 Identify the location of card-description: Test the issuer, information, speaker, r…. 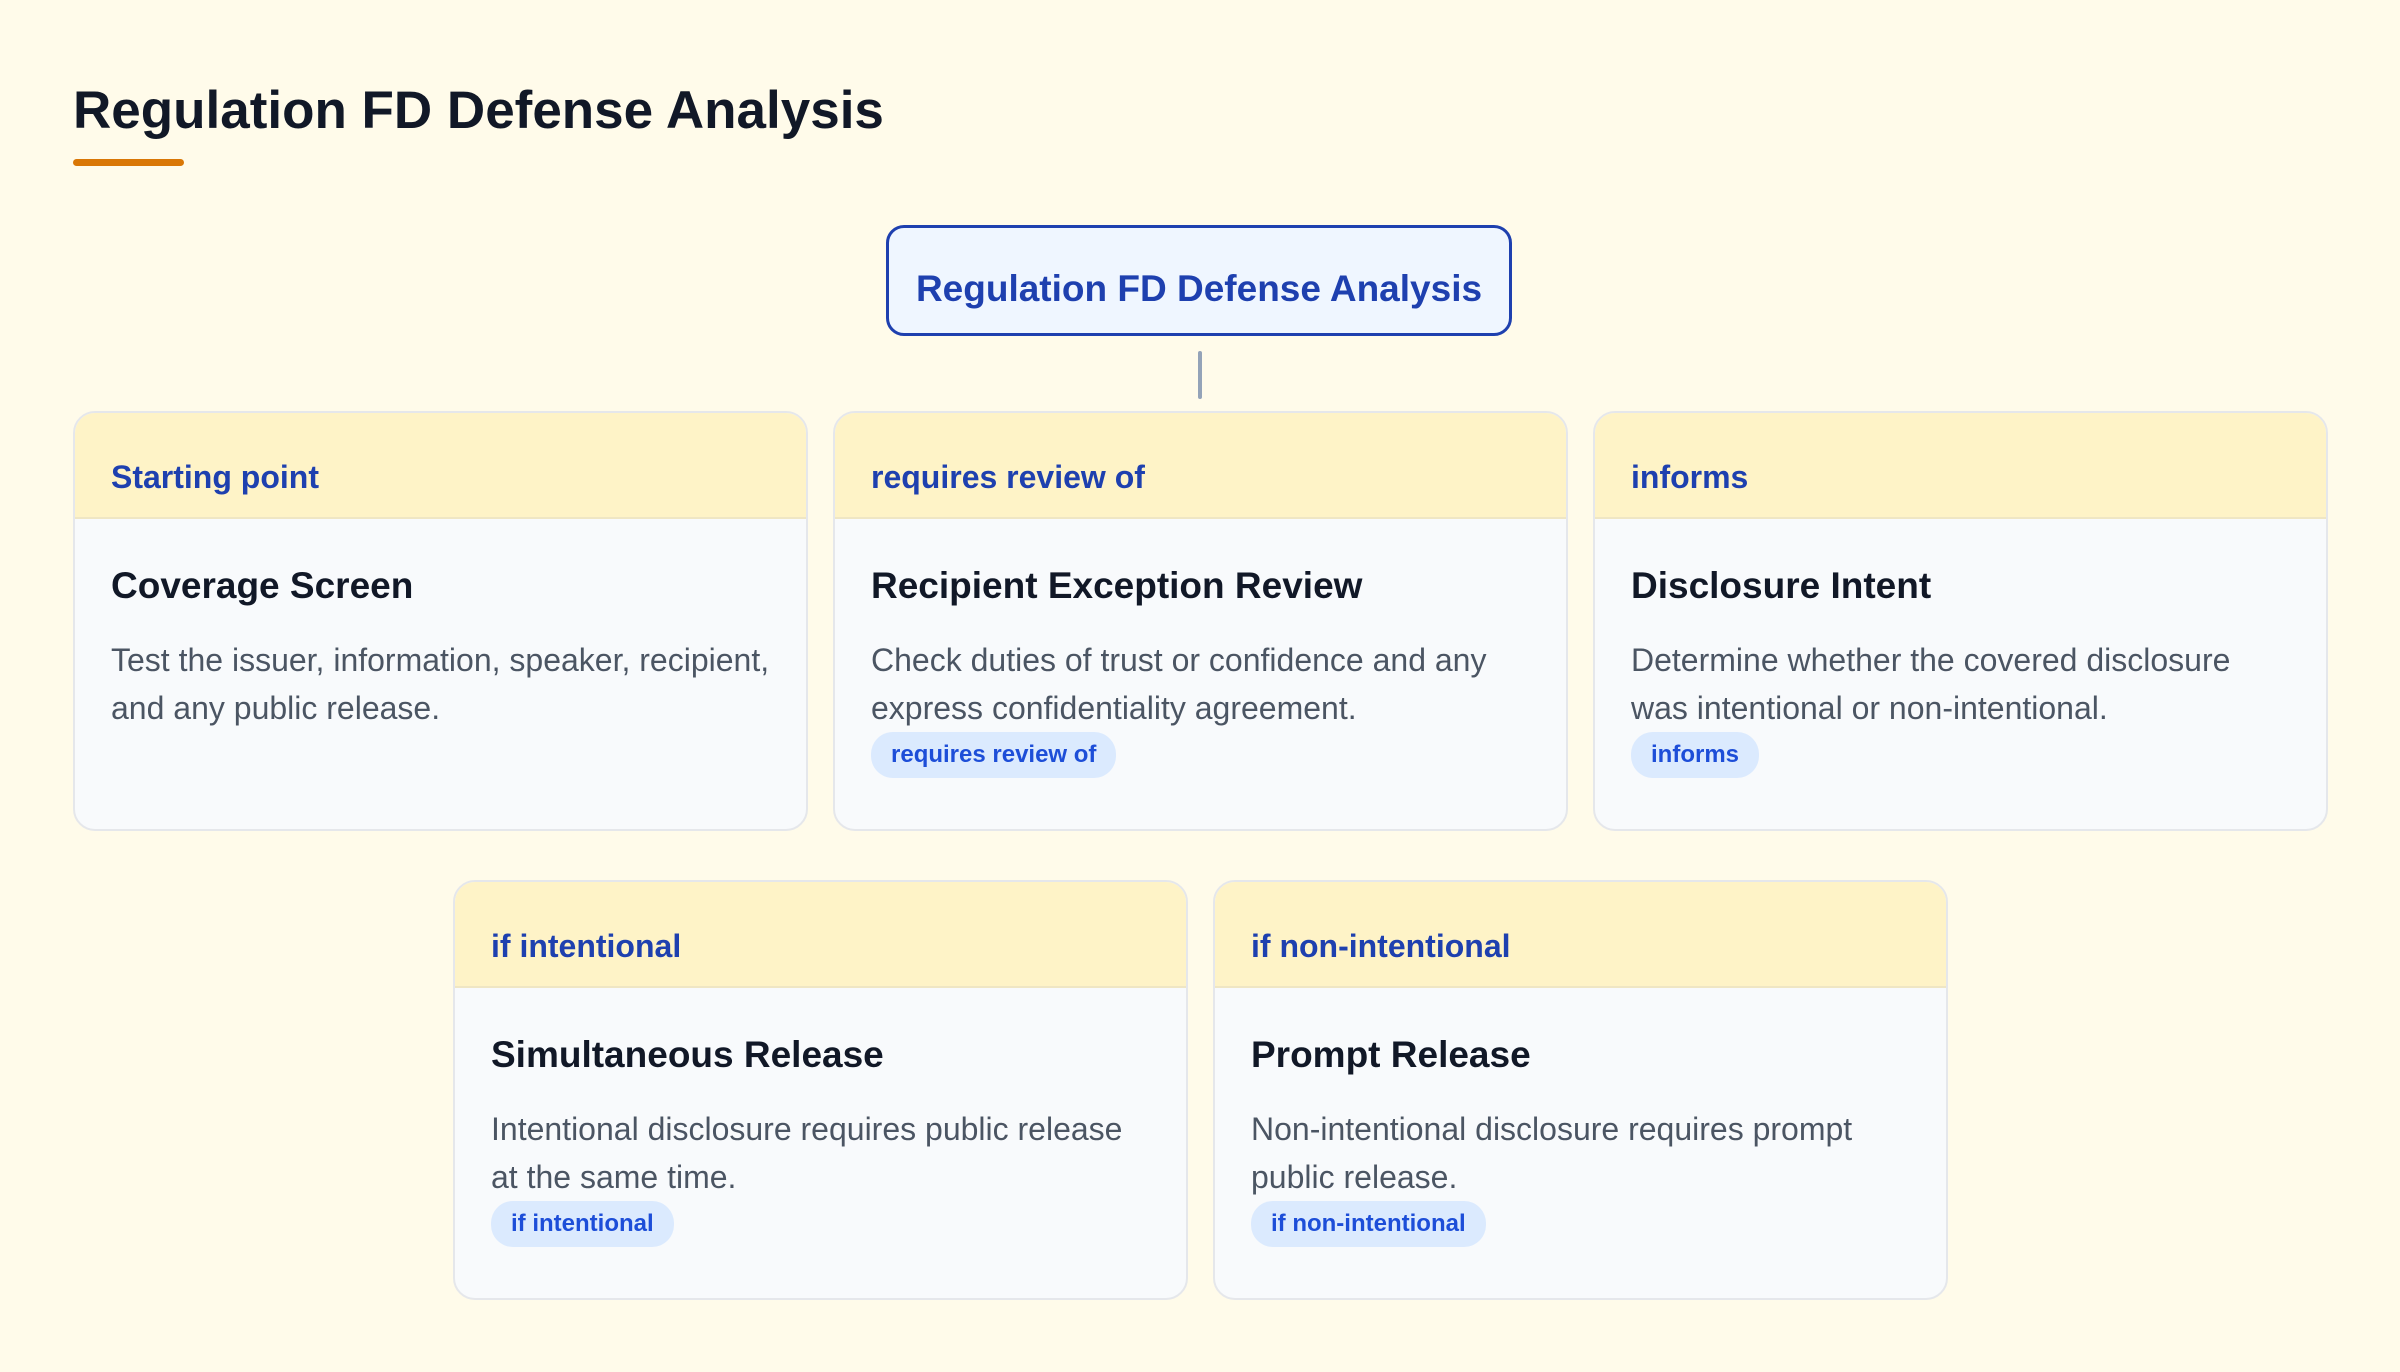
(440, 684).